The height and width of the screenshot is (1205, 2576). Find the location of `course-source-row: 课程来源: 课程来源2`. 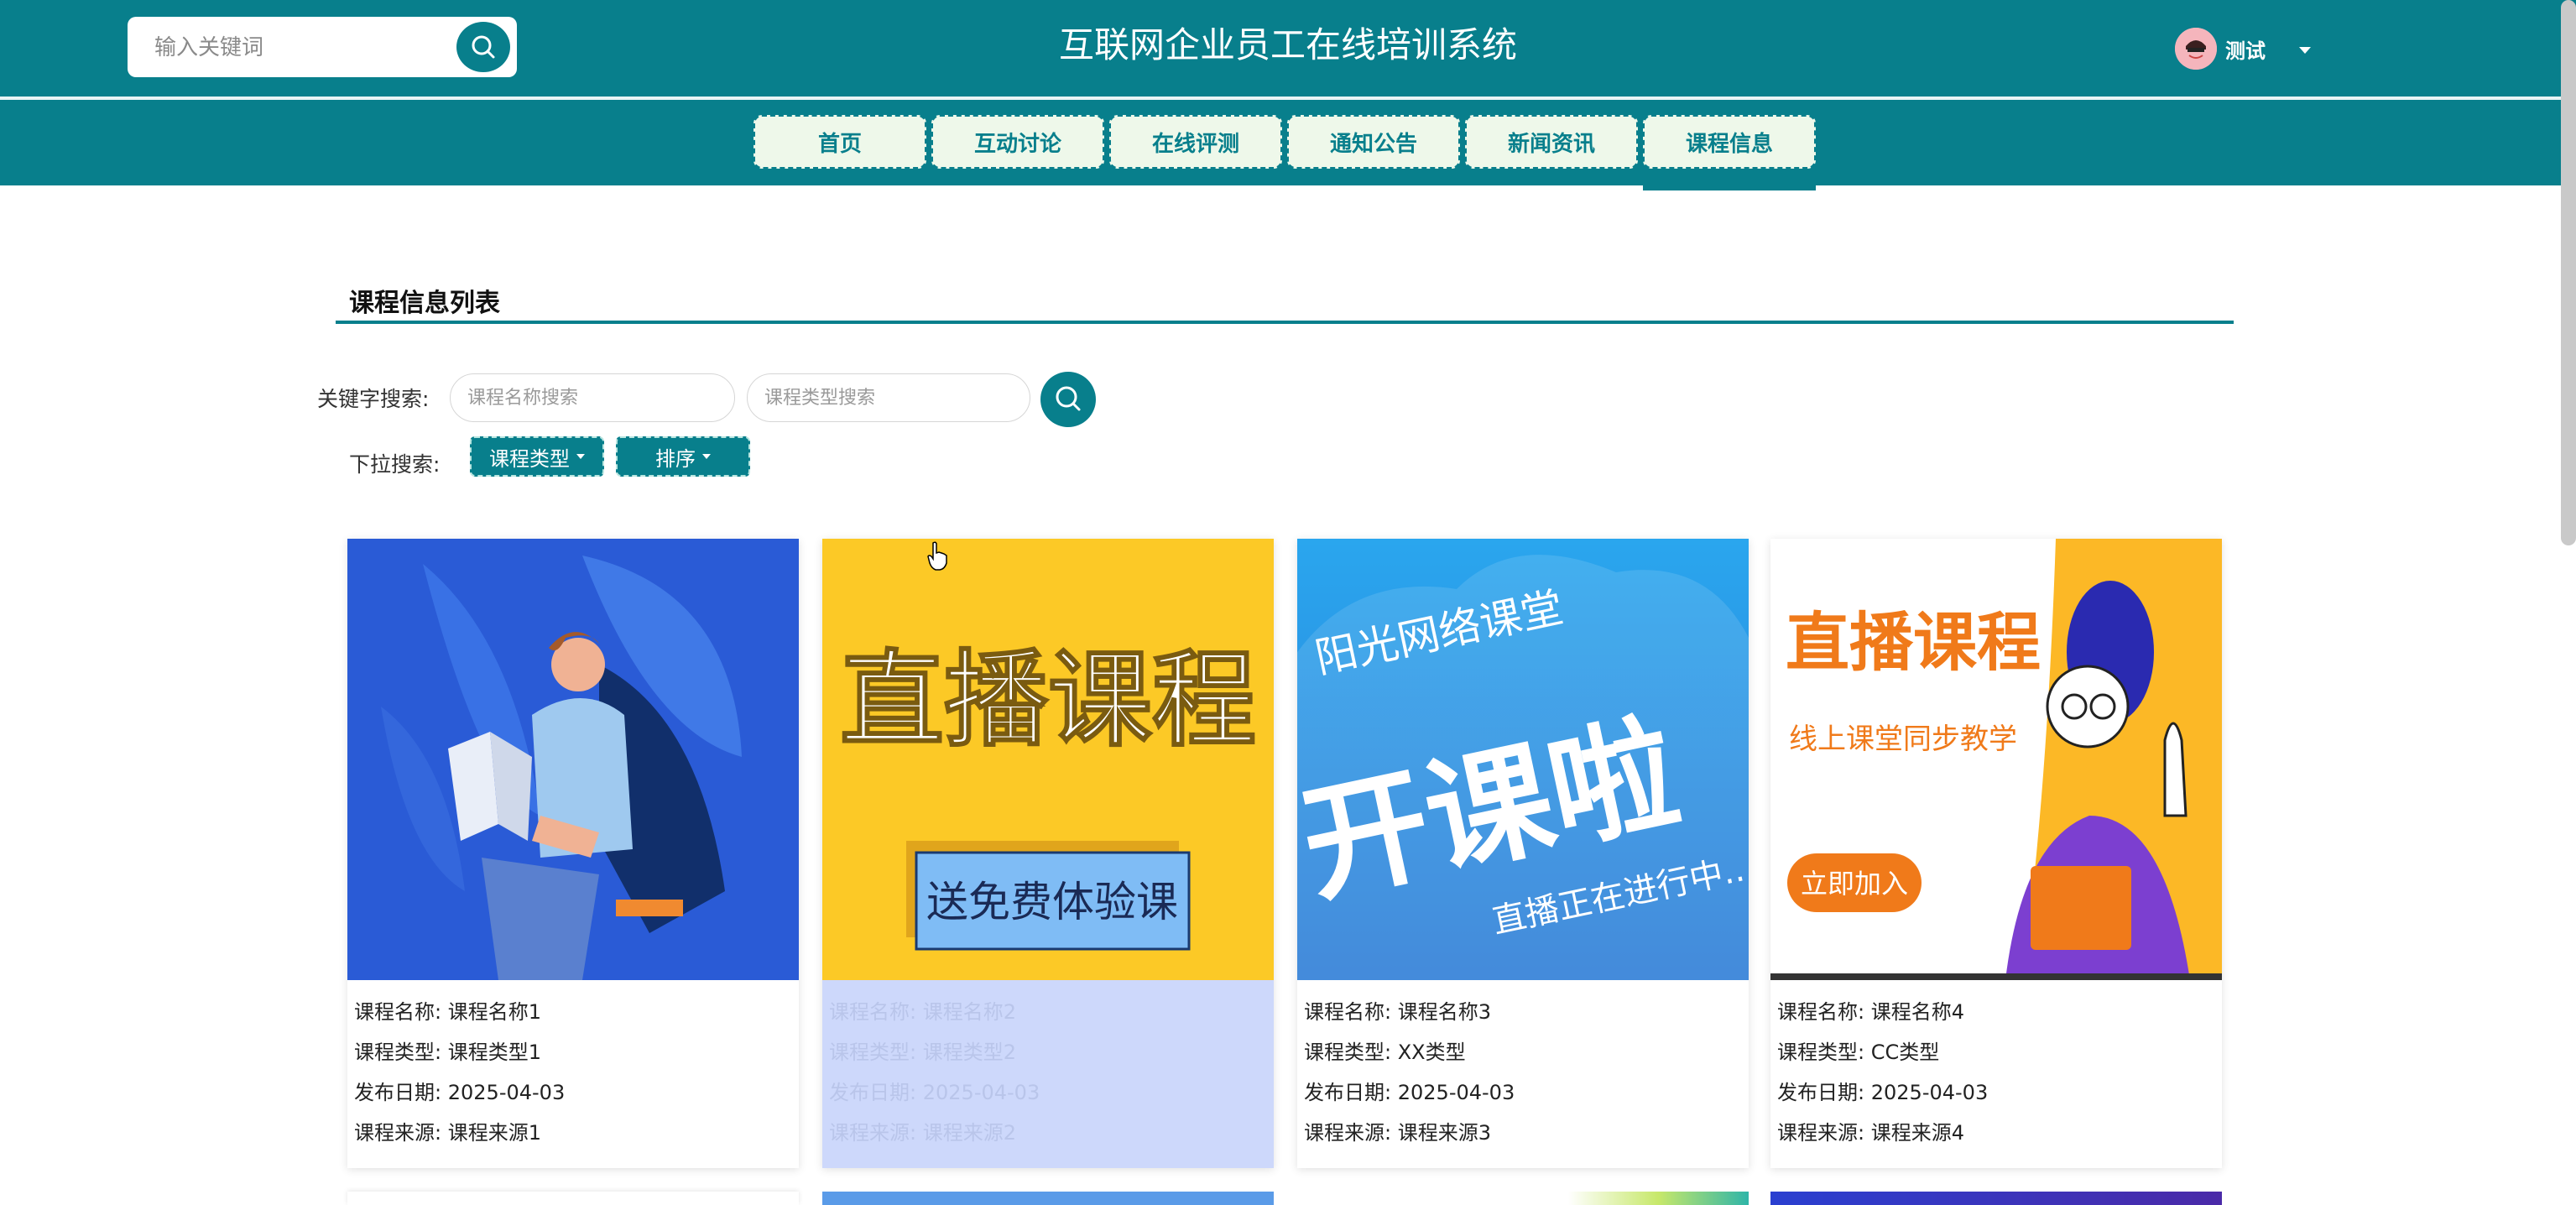

course-source-row: 课程来源: 课程来源2 is located at coordinates (922, 1130).